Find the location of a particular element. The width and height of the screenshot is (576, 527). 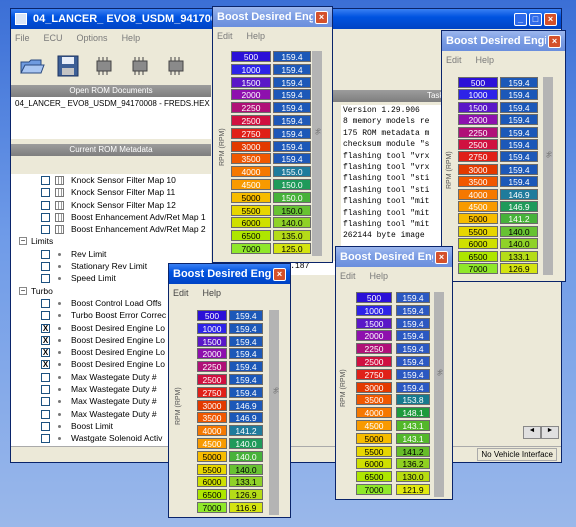

scroll-left-icon: ◄ is located at coordinates (532, 432).